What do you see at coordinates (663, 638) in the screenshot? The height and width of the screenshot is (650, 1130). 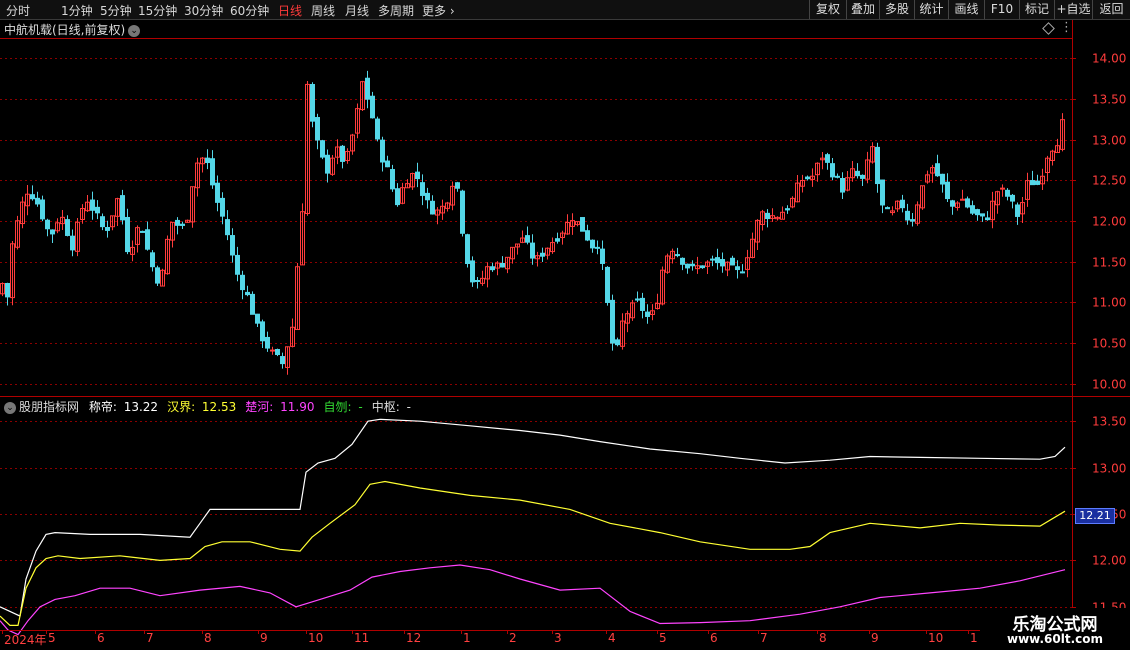 I see `x-tick-label: 5` at bounding box center [663, 638].